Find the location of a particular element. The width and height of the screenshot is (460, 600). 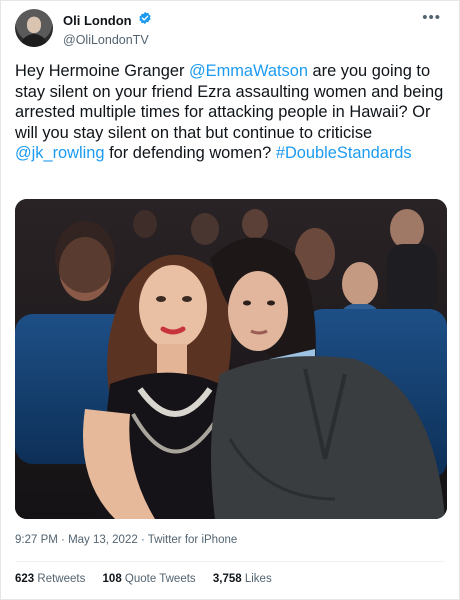

tweet-text-part: Hey Hermoine Granger is located at coordinates (102, 71).